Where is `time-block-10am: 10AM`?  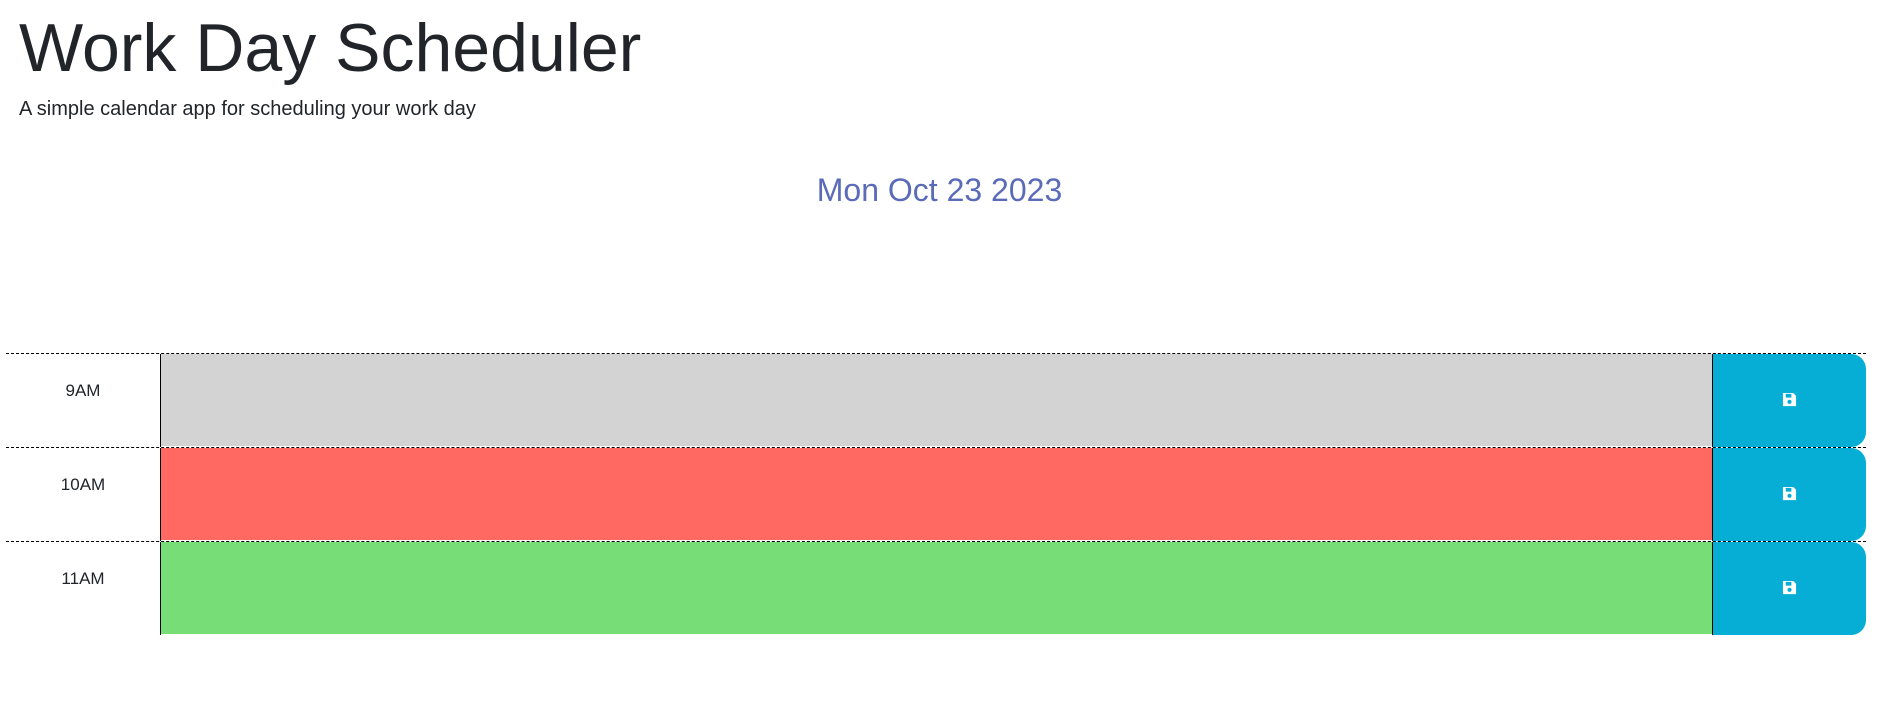 time-block-10am: 10AM is located at coordinates (936, 494).